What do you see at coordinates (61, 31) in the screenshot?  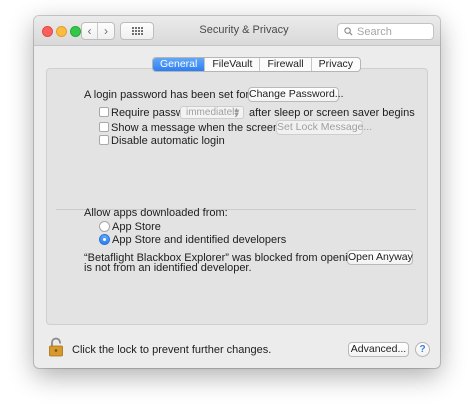 I see `minimize-window-button` at bounding box center [61, 31].